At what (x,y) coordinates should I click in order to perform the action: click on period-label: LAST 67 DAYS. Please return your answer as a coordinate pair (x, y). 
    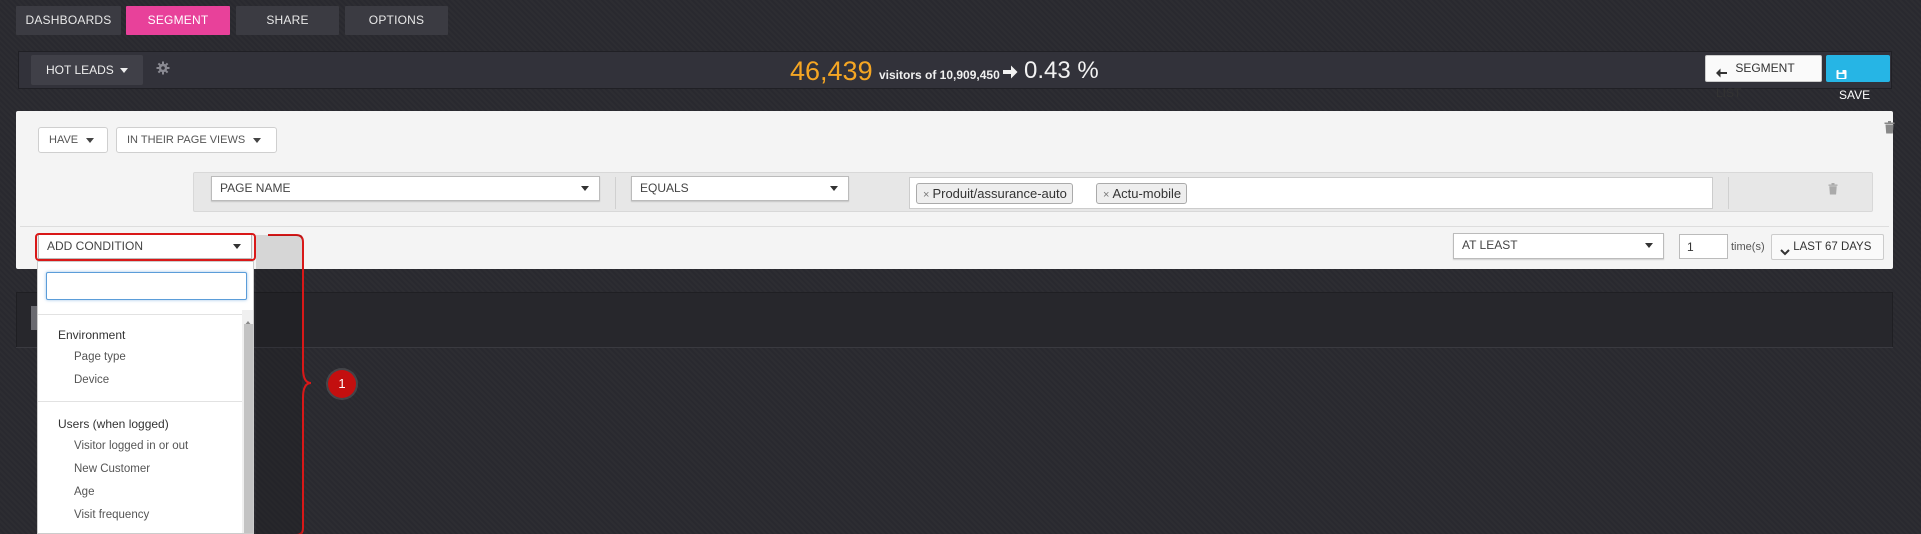
    Looking at the image, I should click on (1832, 247).